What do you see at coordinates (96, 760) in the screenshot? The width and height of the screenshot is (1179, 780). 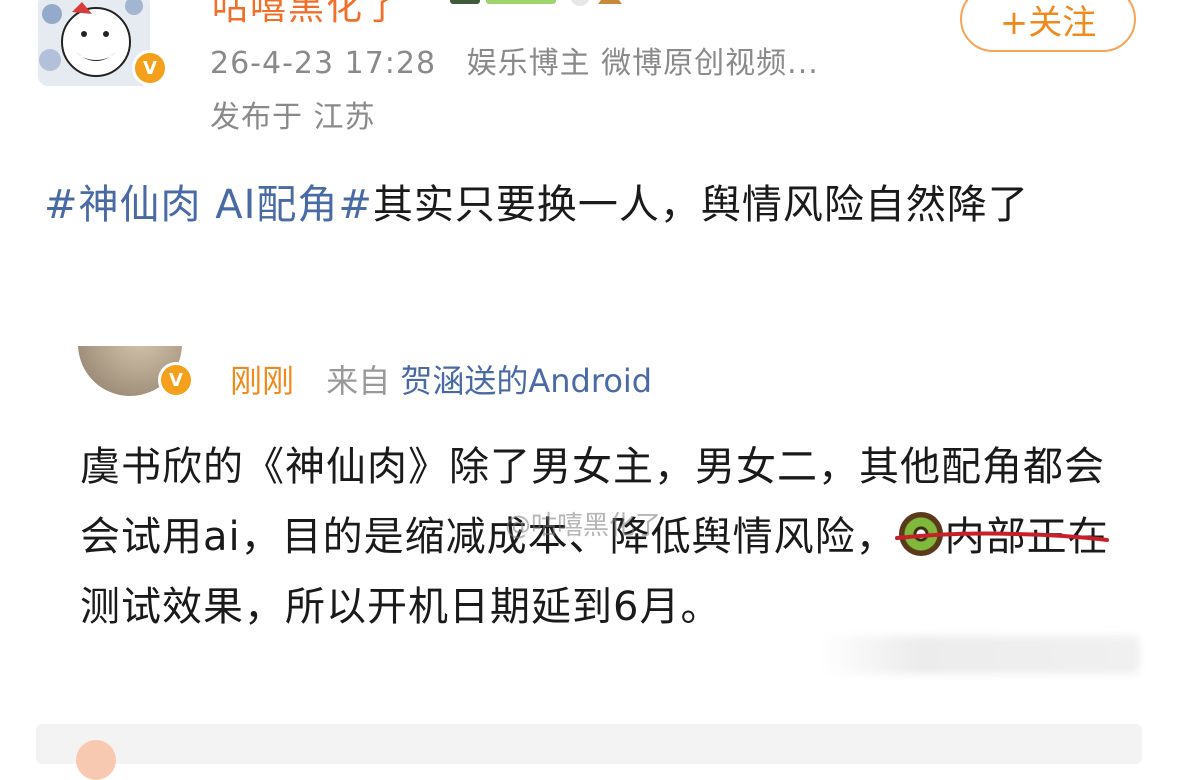 I see `next-card-avatar` at bounding box center [96, 760].